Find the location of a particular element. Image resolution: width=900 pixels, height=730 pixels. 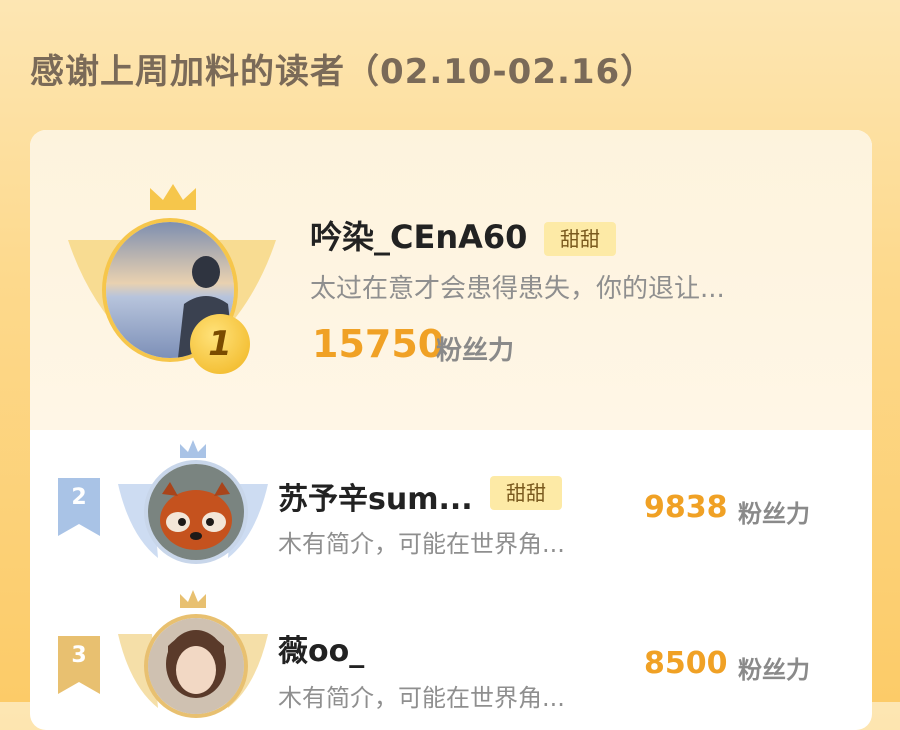

rank-number: 2 is located at coordinates (79, 497).